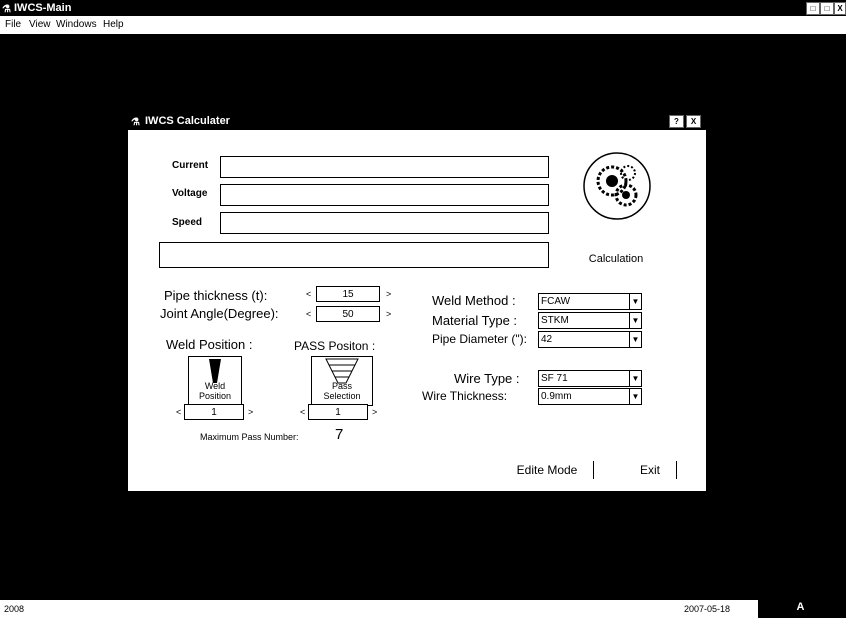 This screenshot has height=618, width=846. Describe the element at coordinates (40, 25) in the screenshot. I see `menu-view: View` at that location.